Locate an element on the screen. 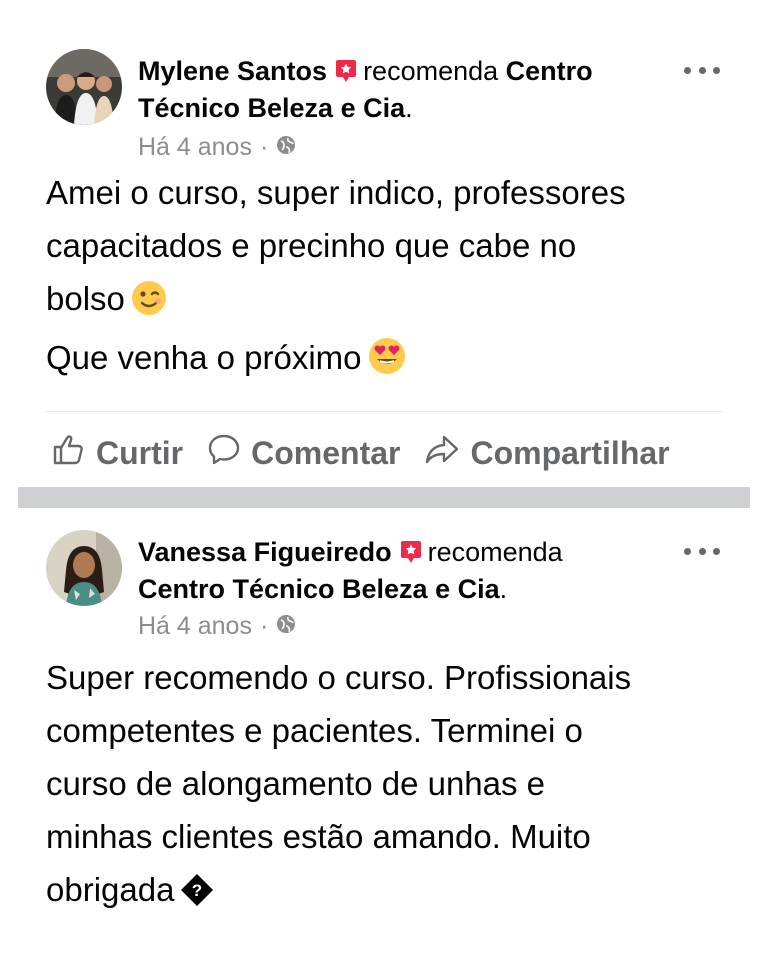 The height and width of the screenshot is (960, 768). body-line: obrigada is located at coordinates (110, 889).